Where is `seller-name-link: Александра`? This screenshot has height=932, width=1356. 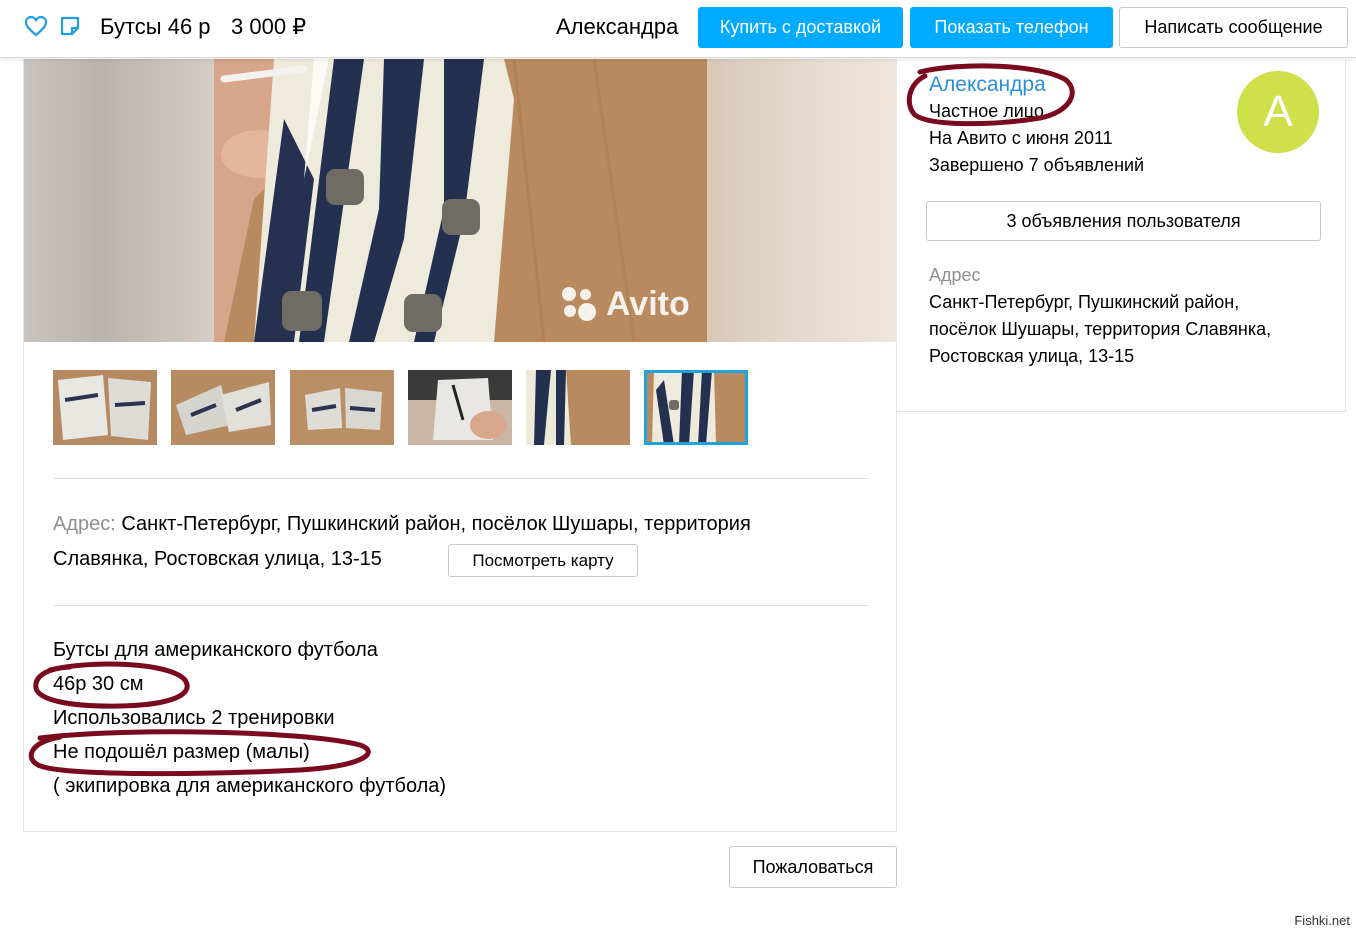
seller-name-link: Александра is located at coordinates (987, 85).